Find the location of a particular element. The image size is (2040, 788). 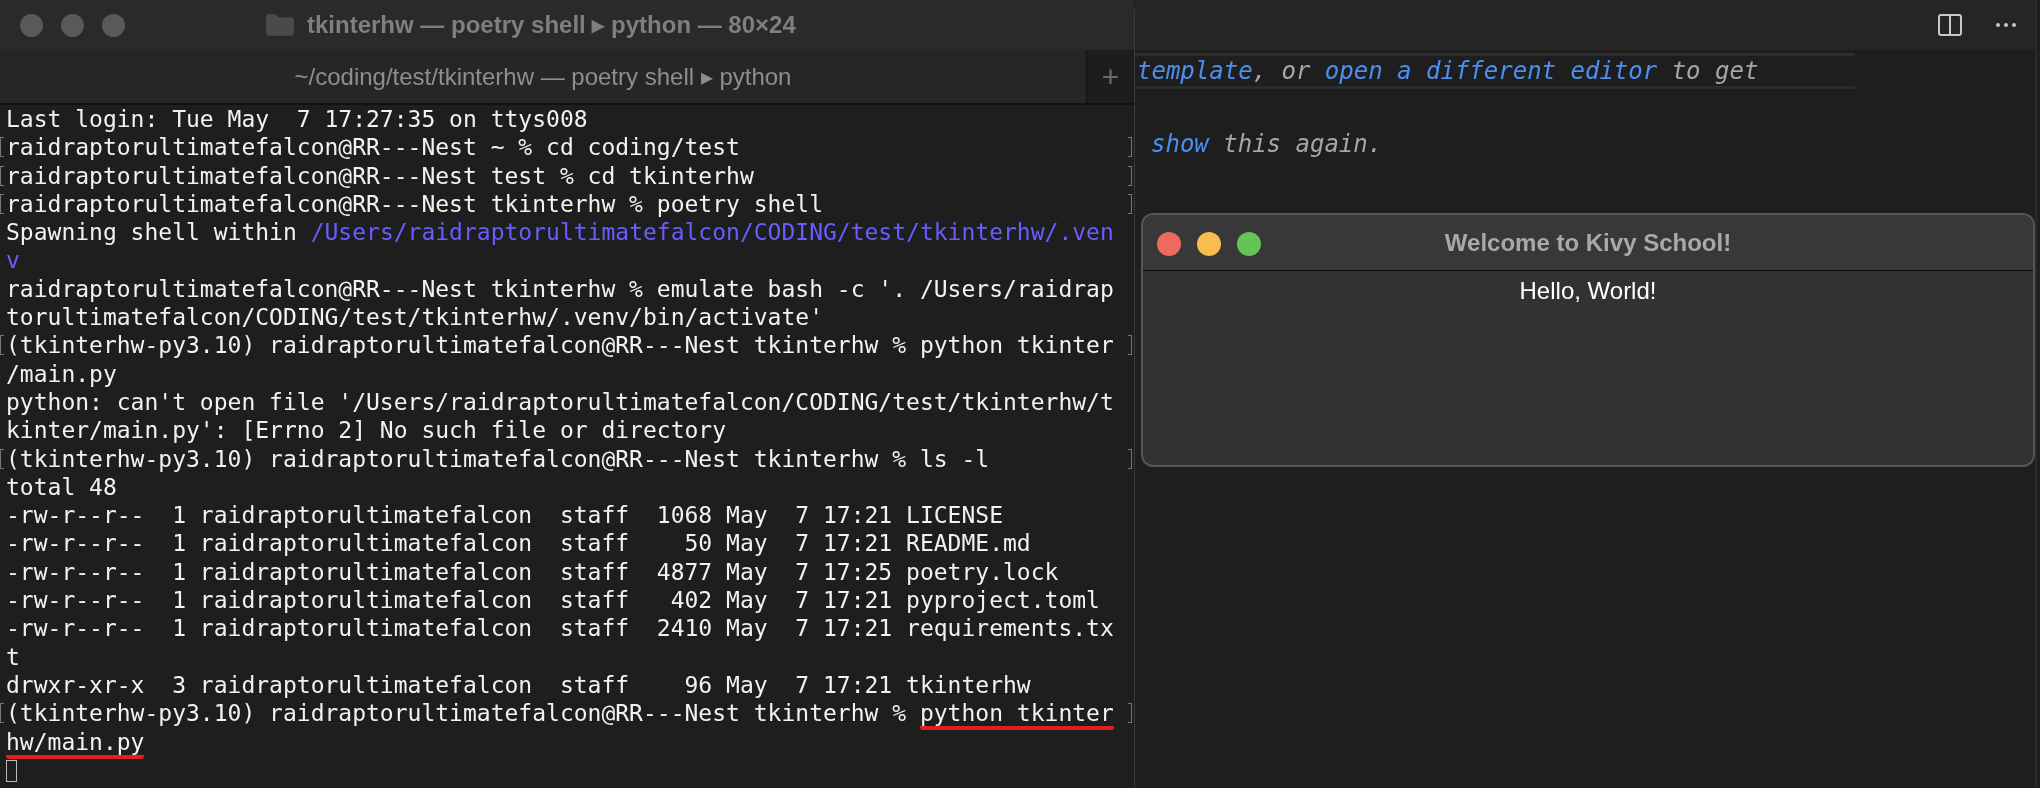

terminal-text: total 48 is located at coordinates (61, 486).